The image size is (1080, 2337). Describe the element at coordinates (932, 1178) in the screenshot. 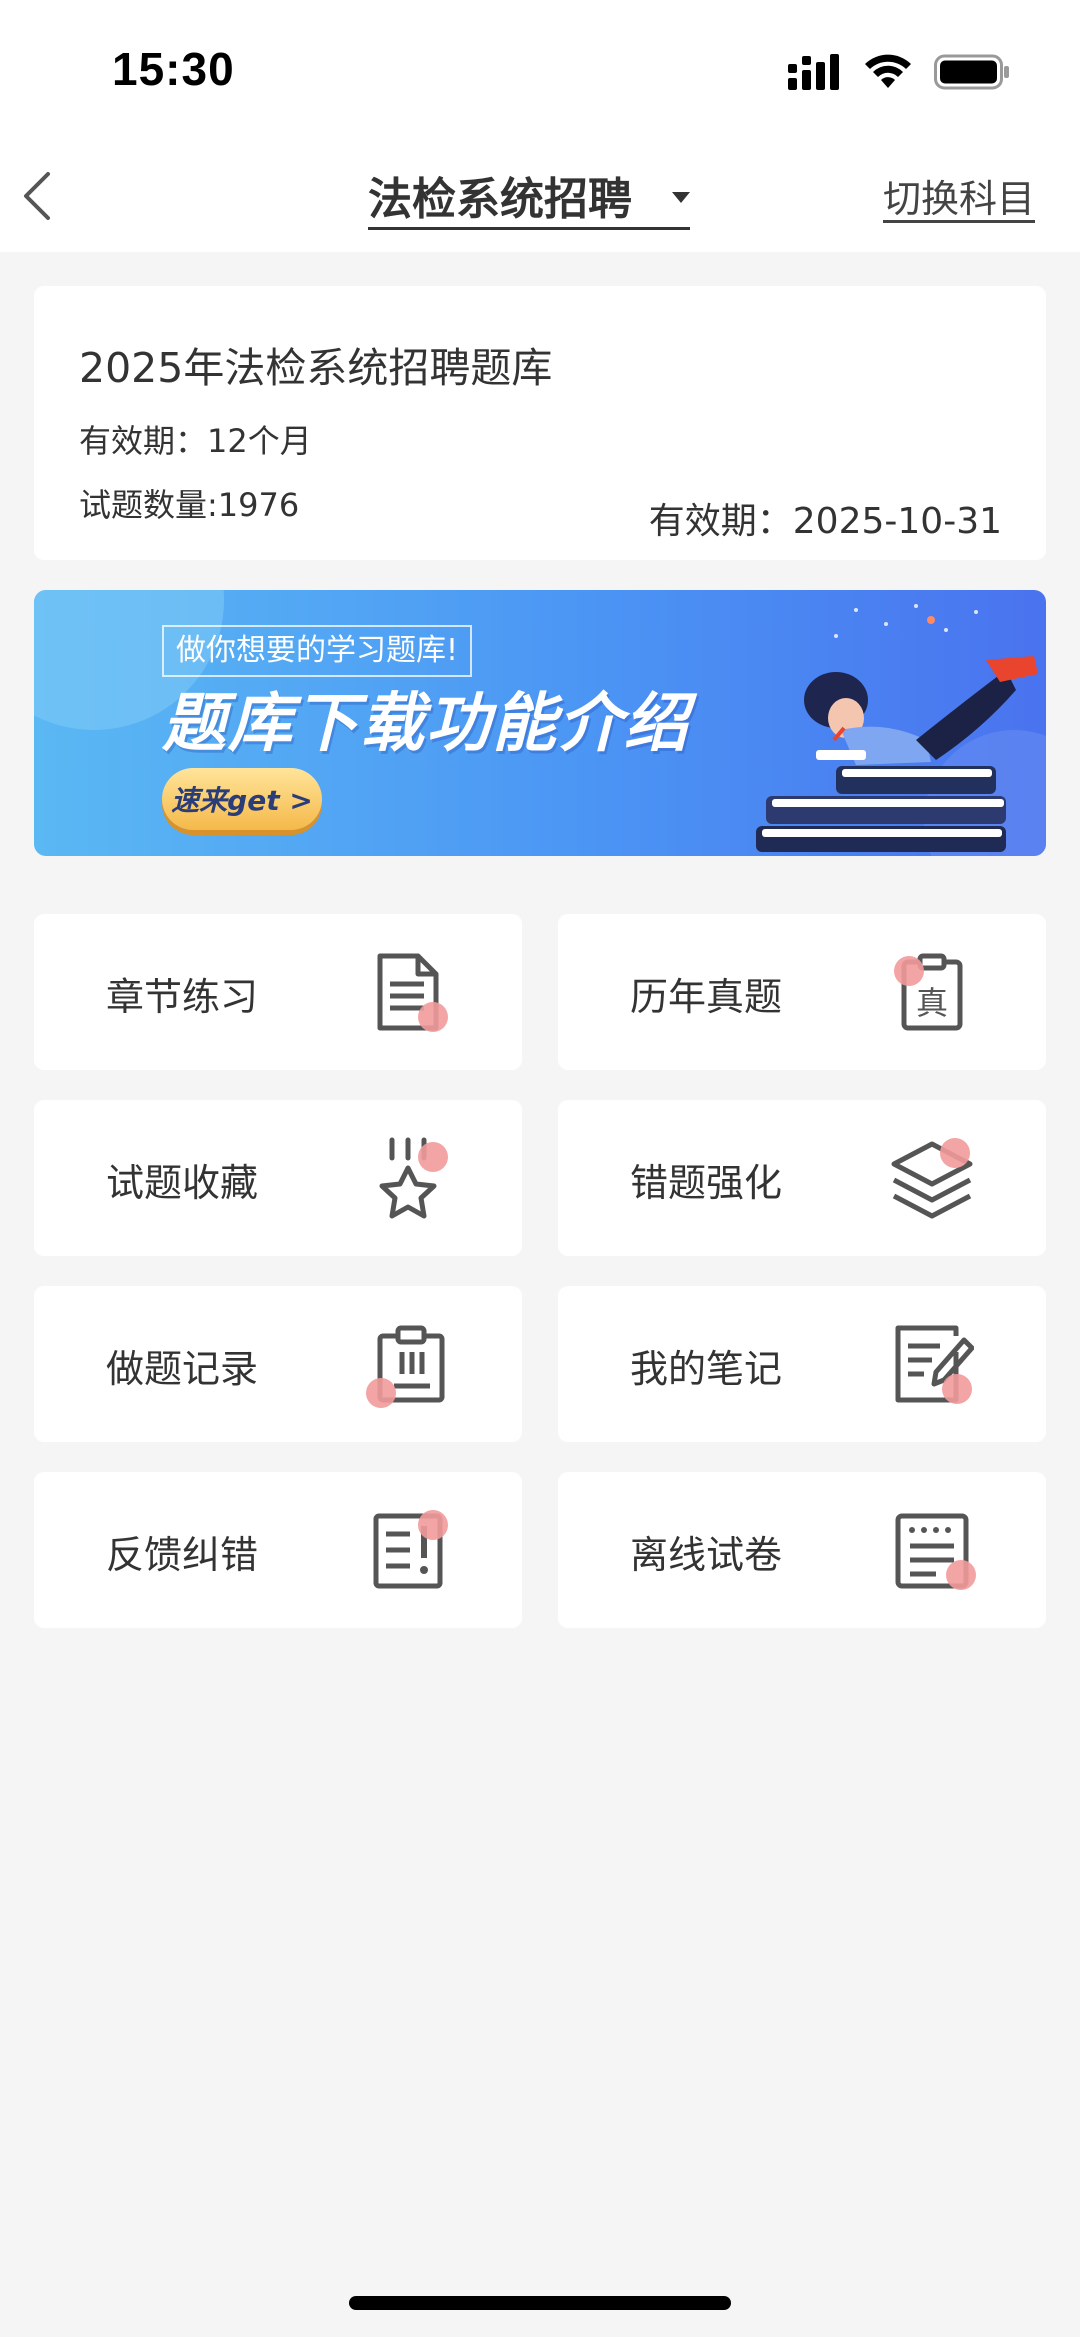

I see `layers-icon` at that location.